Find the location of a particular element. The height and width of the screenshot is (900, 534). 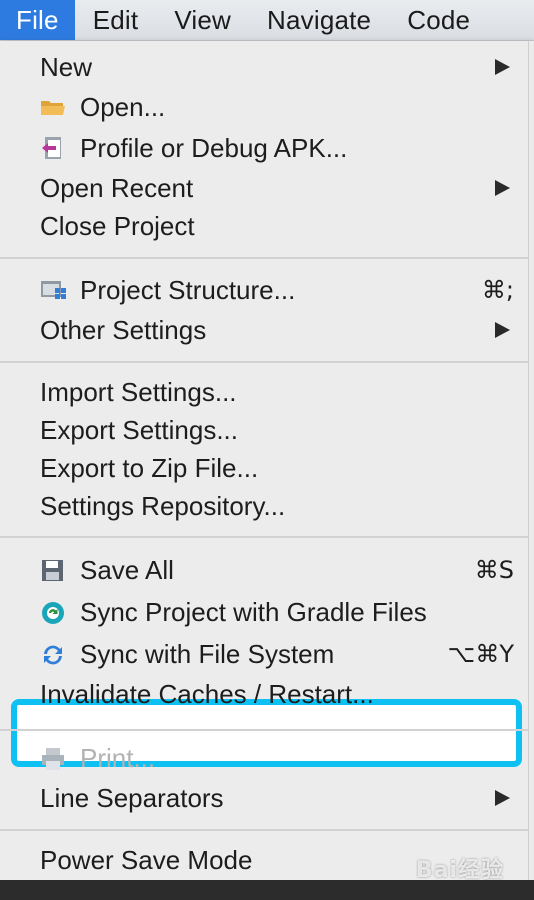

menu-item-new: New is located at coordinates (264, 67).